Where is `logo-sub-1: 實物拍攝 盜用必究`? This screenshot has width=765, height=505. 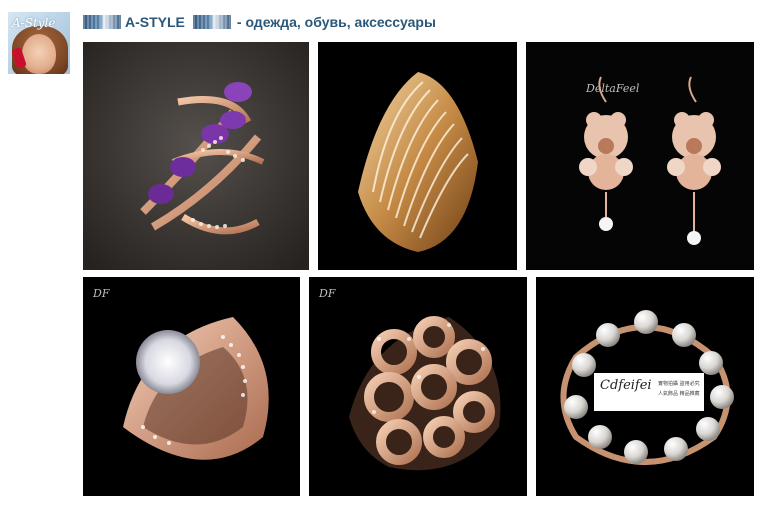
logo-sub-1: 實物拍攝 盜用必究 is located at coordinates (679, 383).